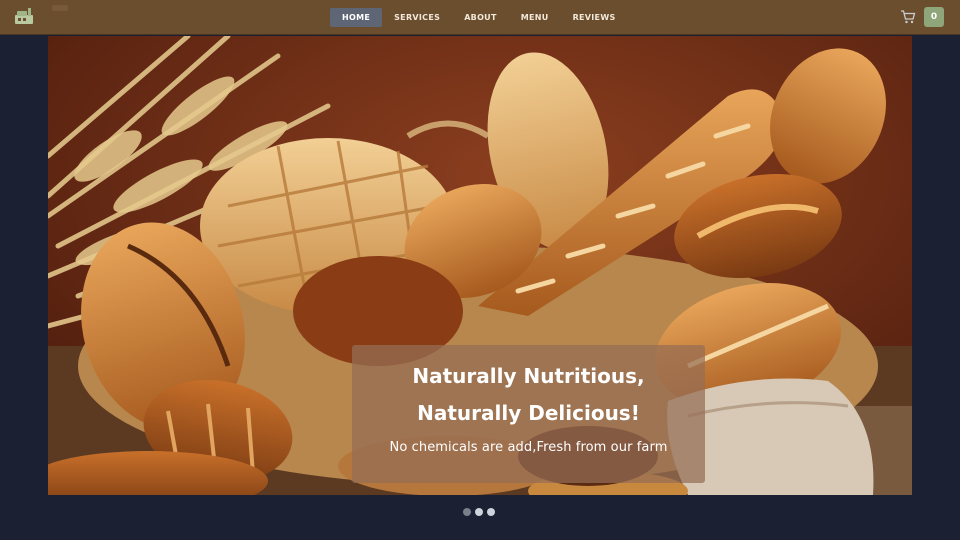 This screenshot has height=540, width=960. What do you see at coordinates (594, 17) in the screenshot?
I see `nav-link-reviews: REVIEWS` at bounding box center [594, 17].